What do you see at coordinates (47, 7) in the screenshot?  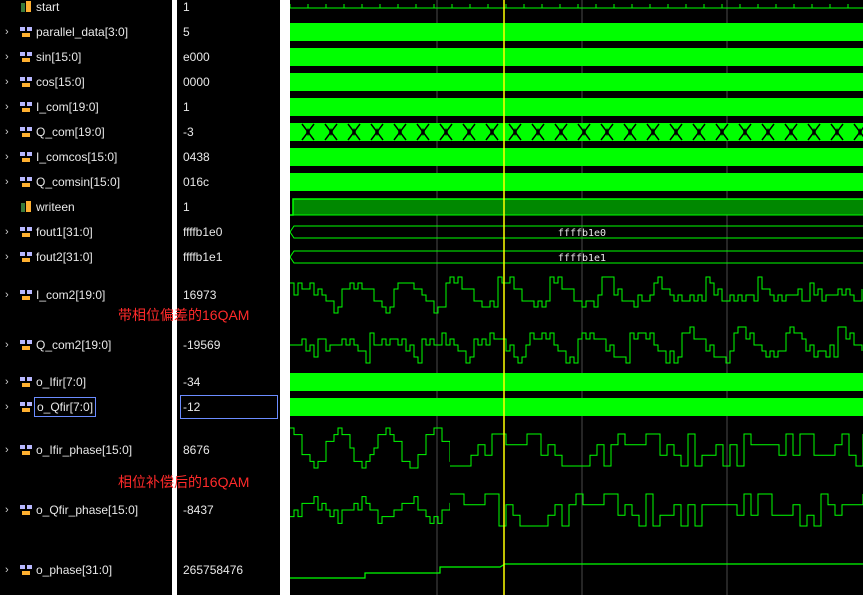 I see `signal-name: start` at bounding box center [47, 7].